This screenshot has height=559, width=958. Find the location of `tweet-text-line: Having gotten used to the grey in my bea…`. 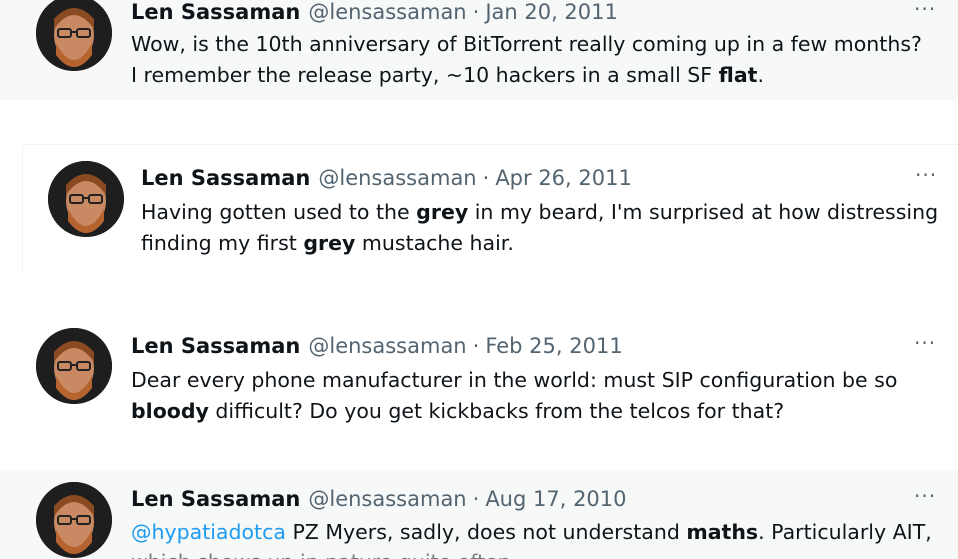

tweet-text-line: Having gotten used to the grey in my bea… is located at coordinates (539, 212).